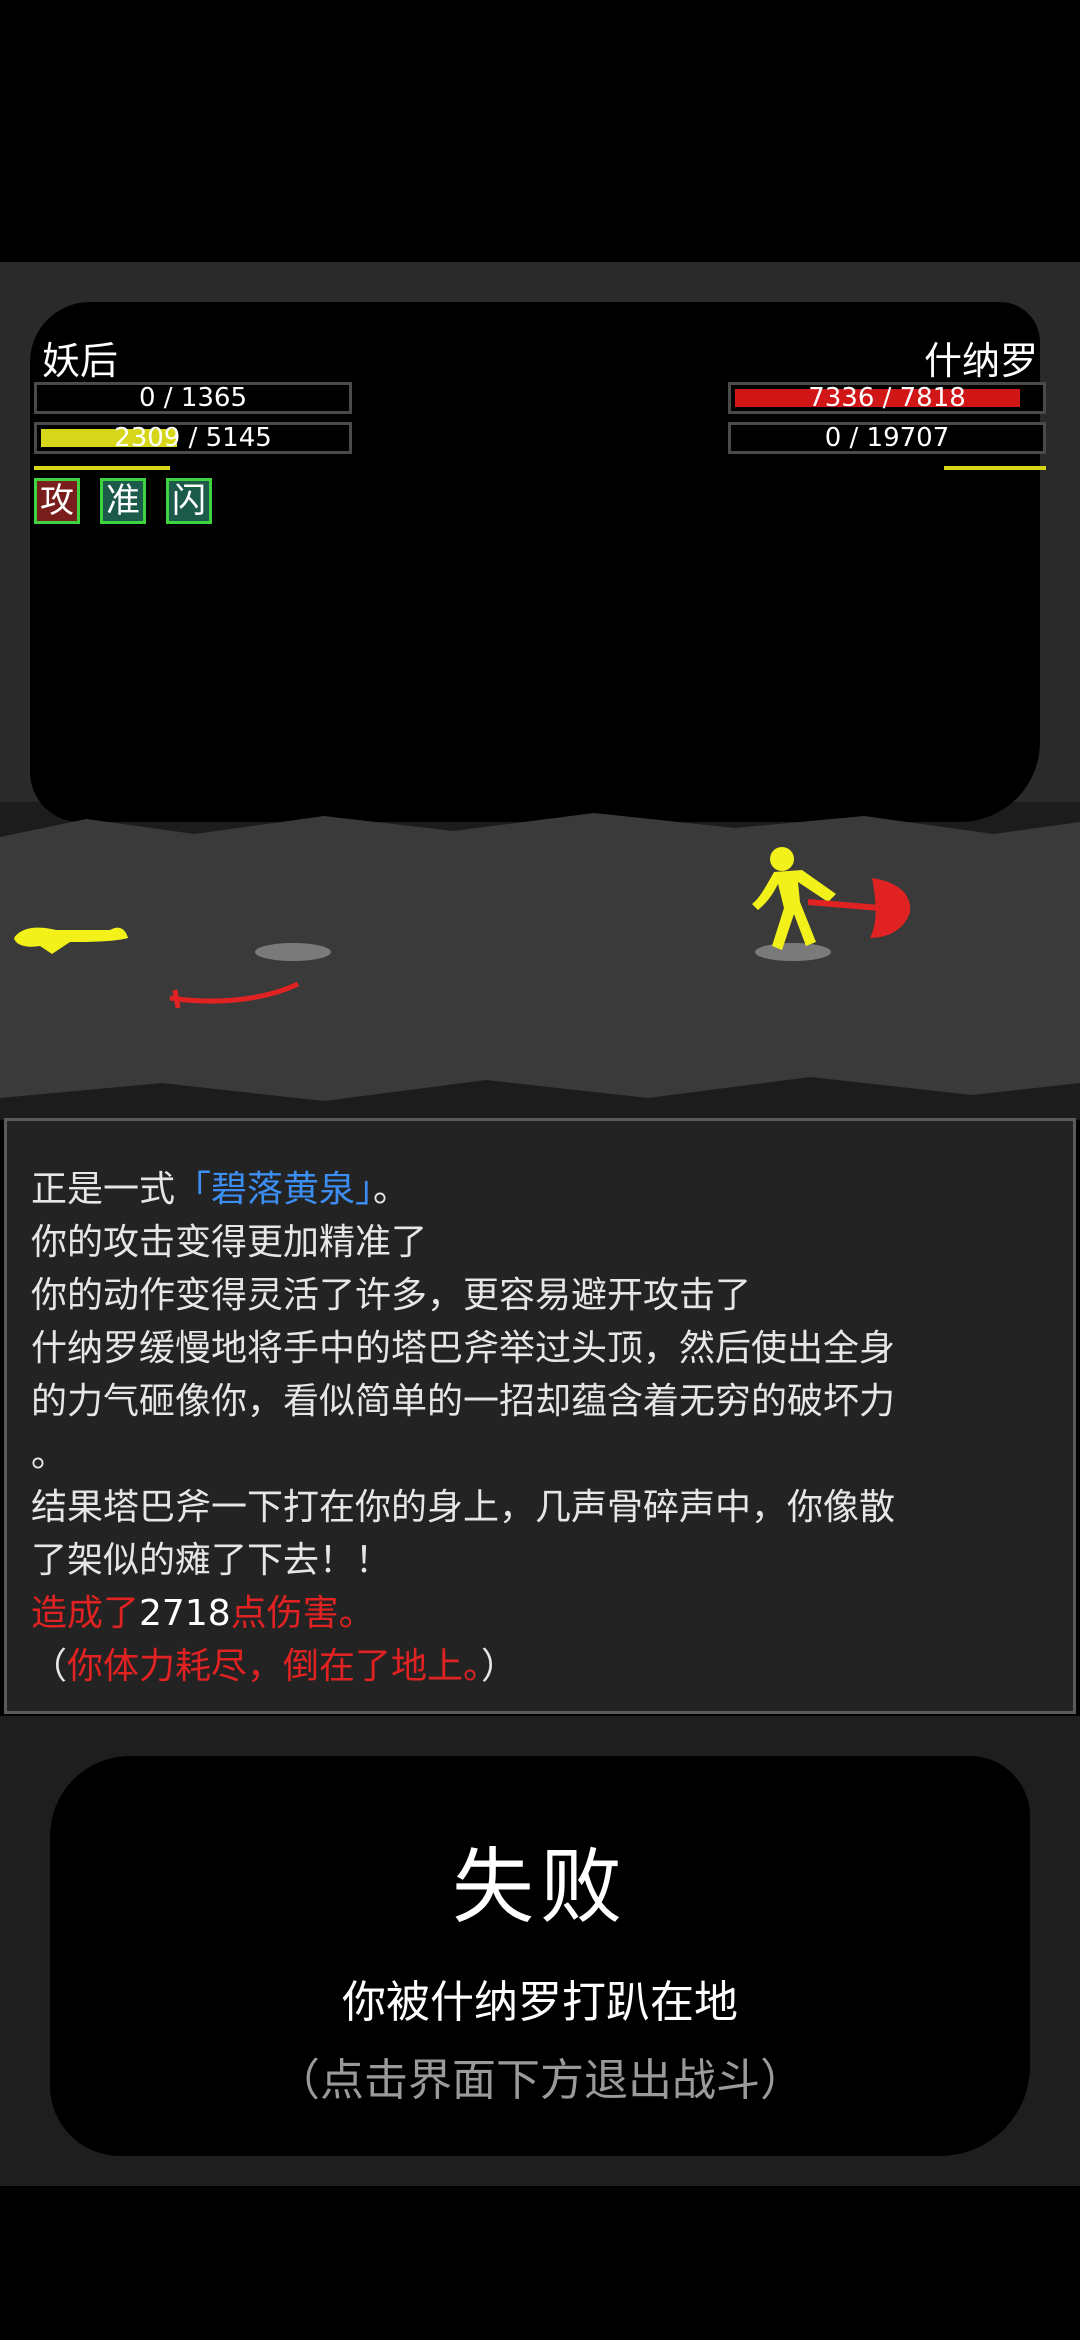 The width and height of the screenshot is (1080, 2340). I want to click on damage-label: 造成了, so click(85, 1613).